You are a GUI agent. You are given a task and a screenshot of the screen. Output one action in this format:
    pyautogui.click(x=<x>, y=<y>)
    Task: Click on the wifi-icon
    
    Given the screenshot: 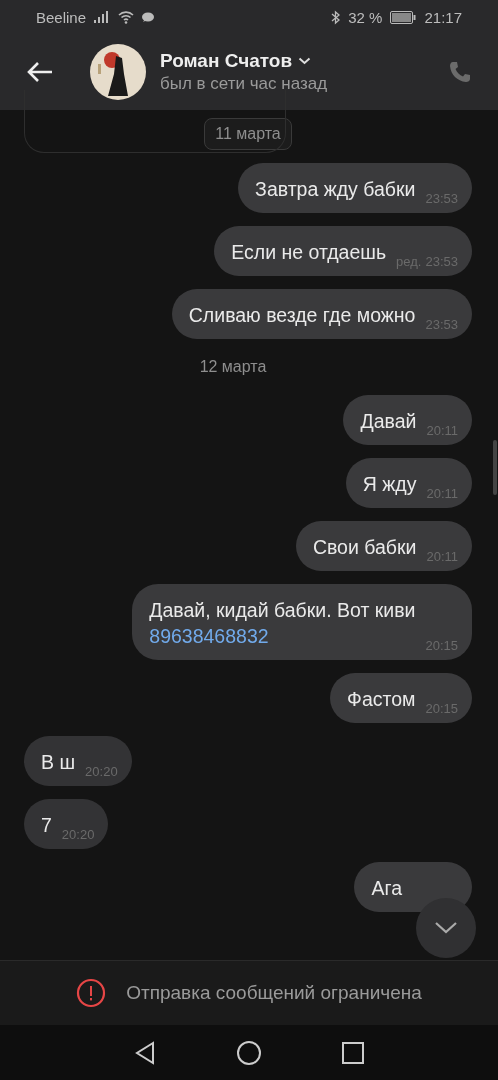 What is the action you would take?
    pyautogui.click(x=126, y=17)
    